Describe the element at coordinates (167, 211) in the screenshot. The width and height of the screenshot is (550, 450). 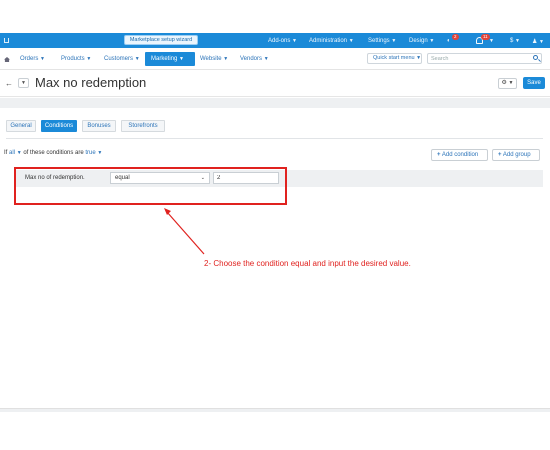
I see `annotation-arrow-head` at that location.